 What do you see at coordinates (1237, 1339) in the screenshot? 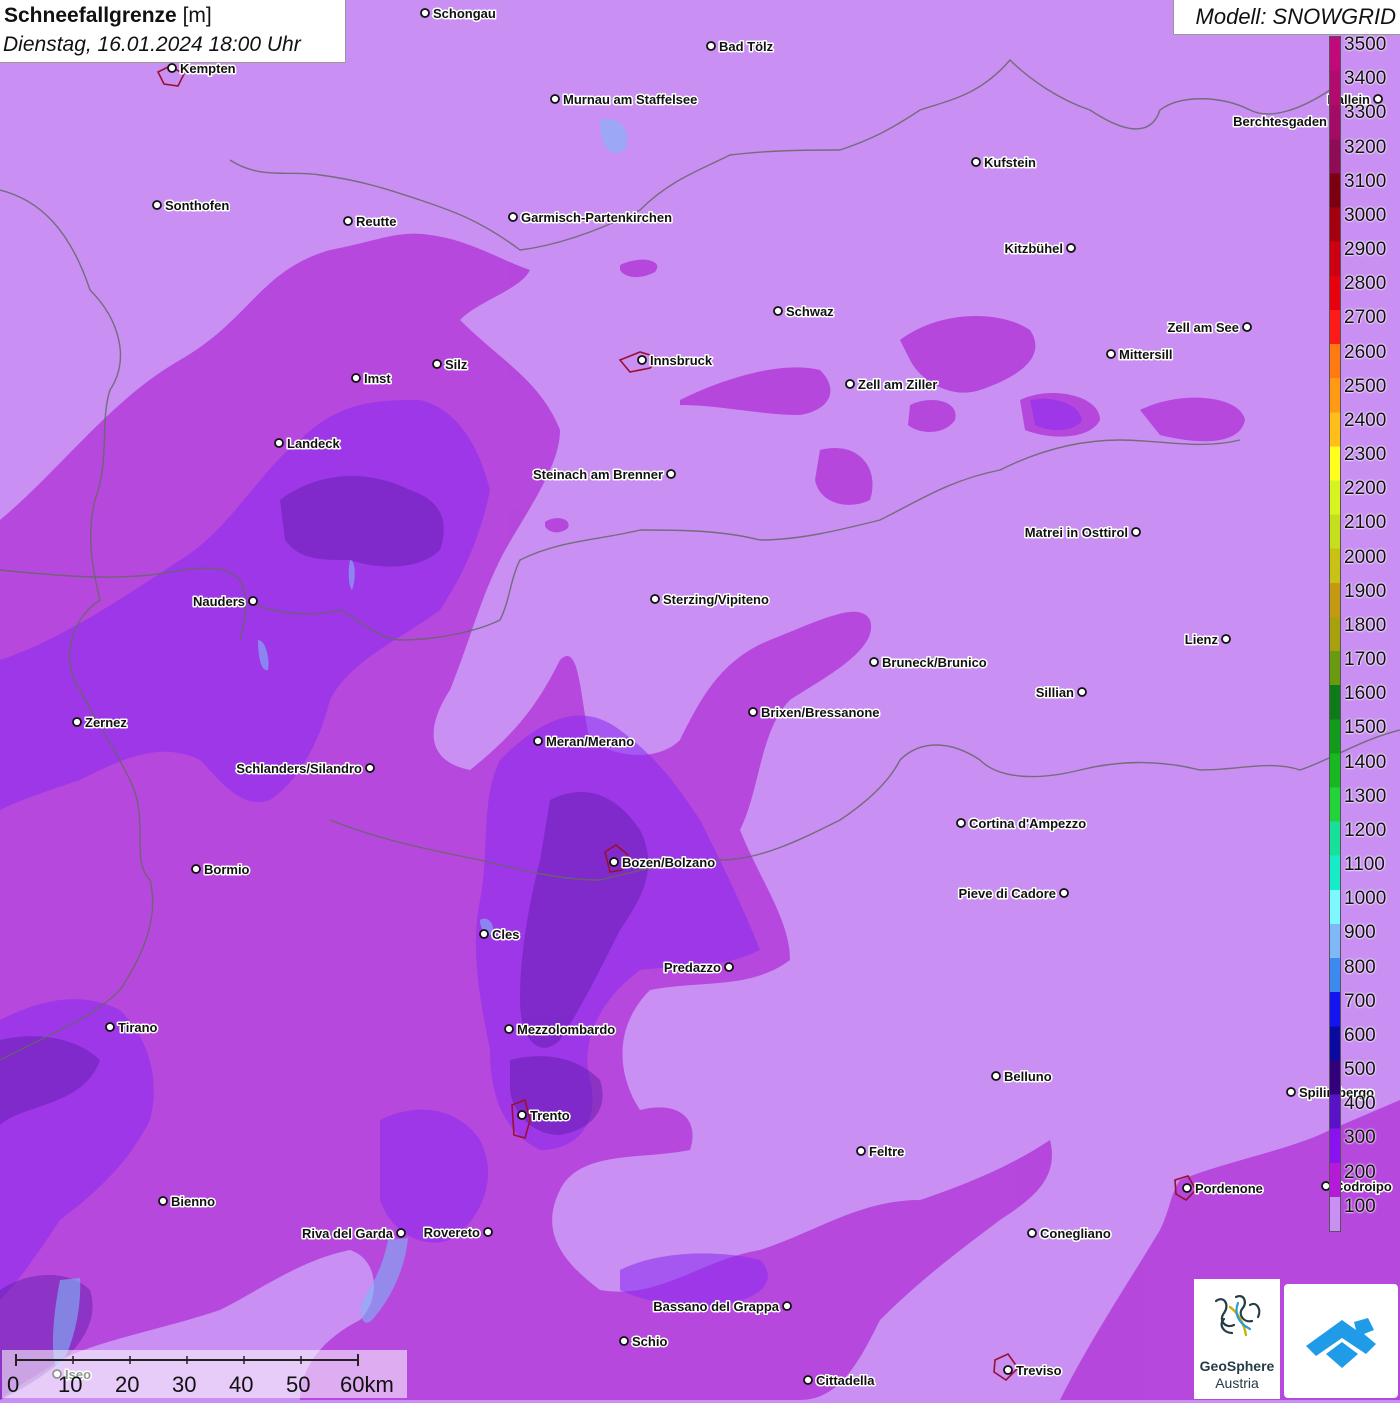
I see `geosphere-logo: GeoSphere Austria` at bounding box center [1237, 1339].